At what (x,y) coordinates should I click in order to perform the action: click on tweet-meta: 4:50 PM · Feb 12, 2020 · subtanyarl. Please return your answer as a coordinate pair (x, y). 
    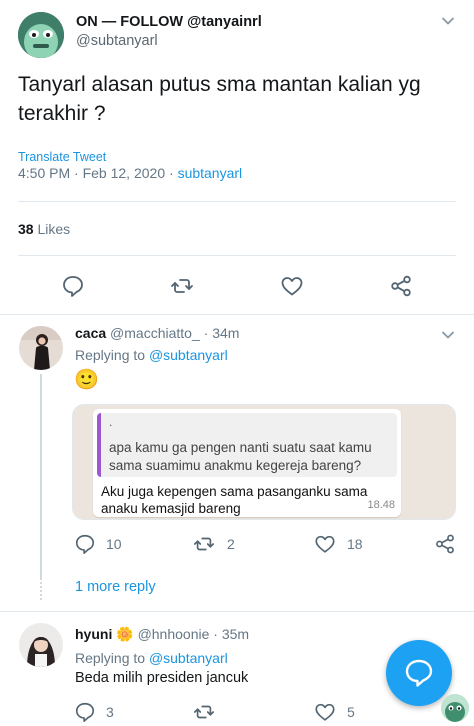
    Looking at the image, I should click on (130, 173).